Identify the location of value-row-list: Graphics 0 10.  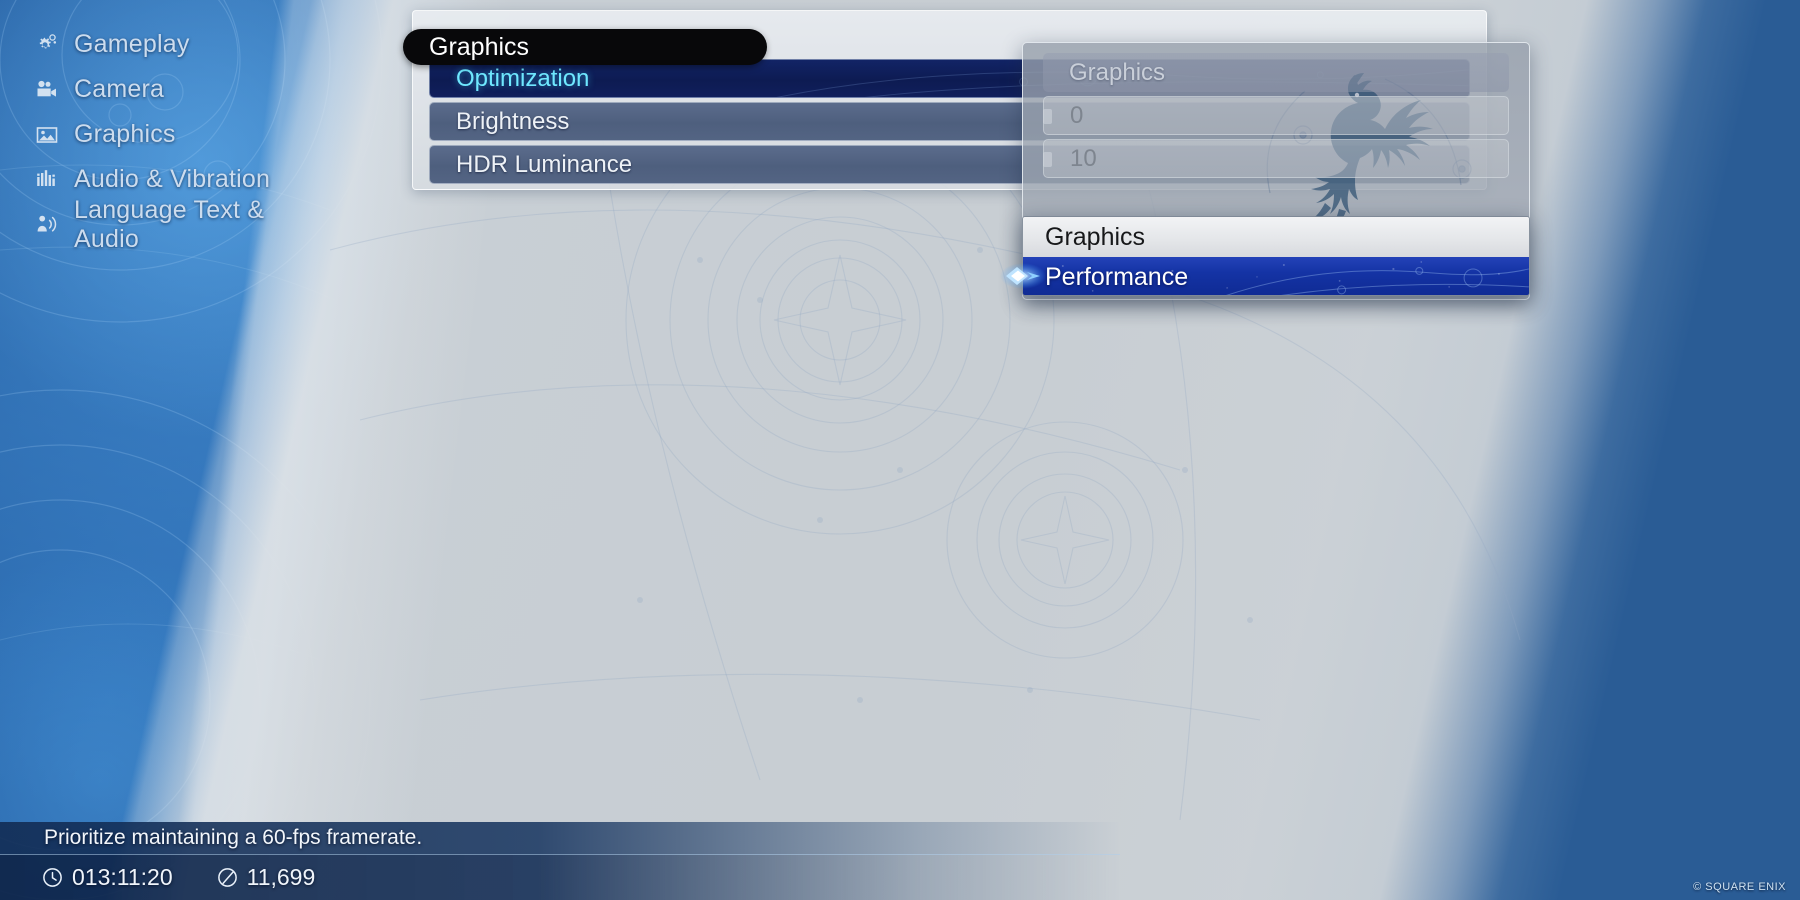
(1276, 117).